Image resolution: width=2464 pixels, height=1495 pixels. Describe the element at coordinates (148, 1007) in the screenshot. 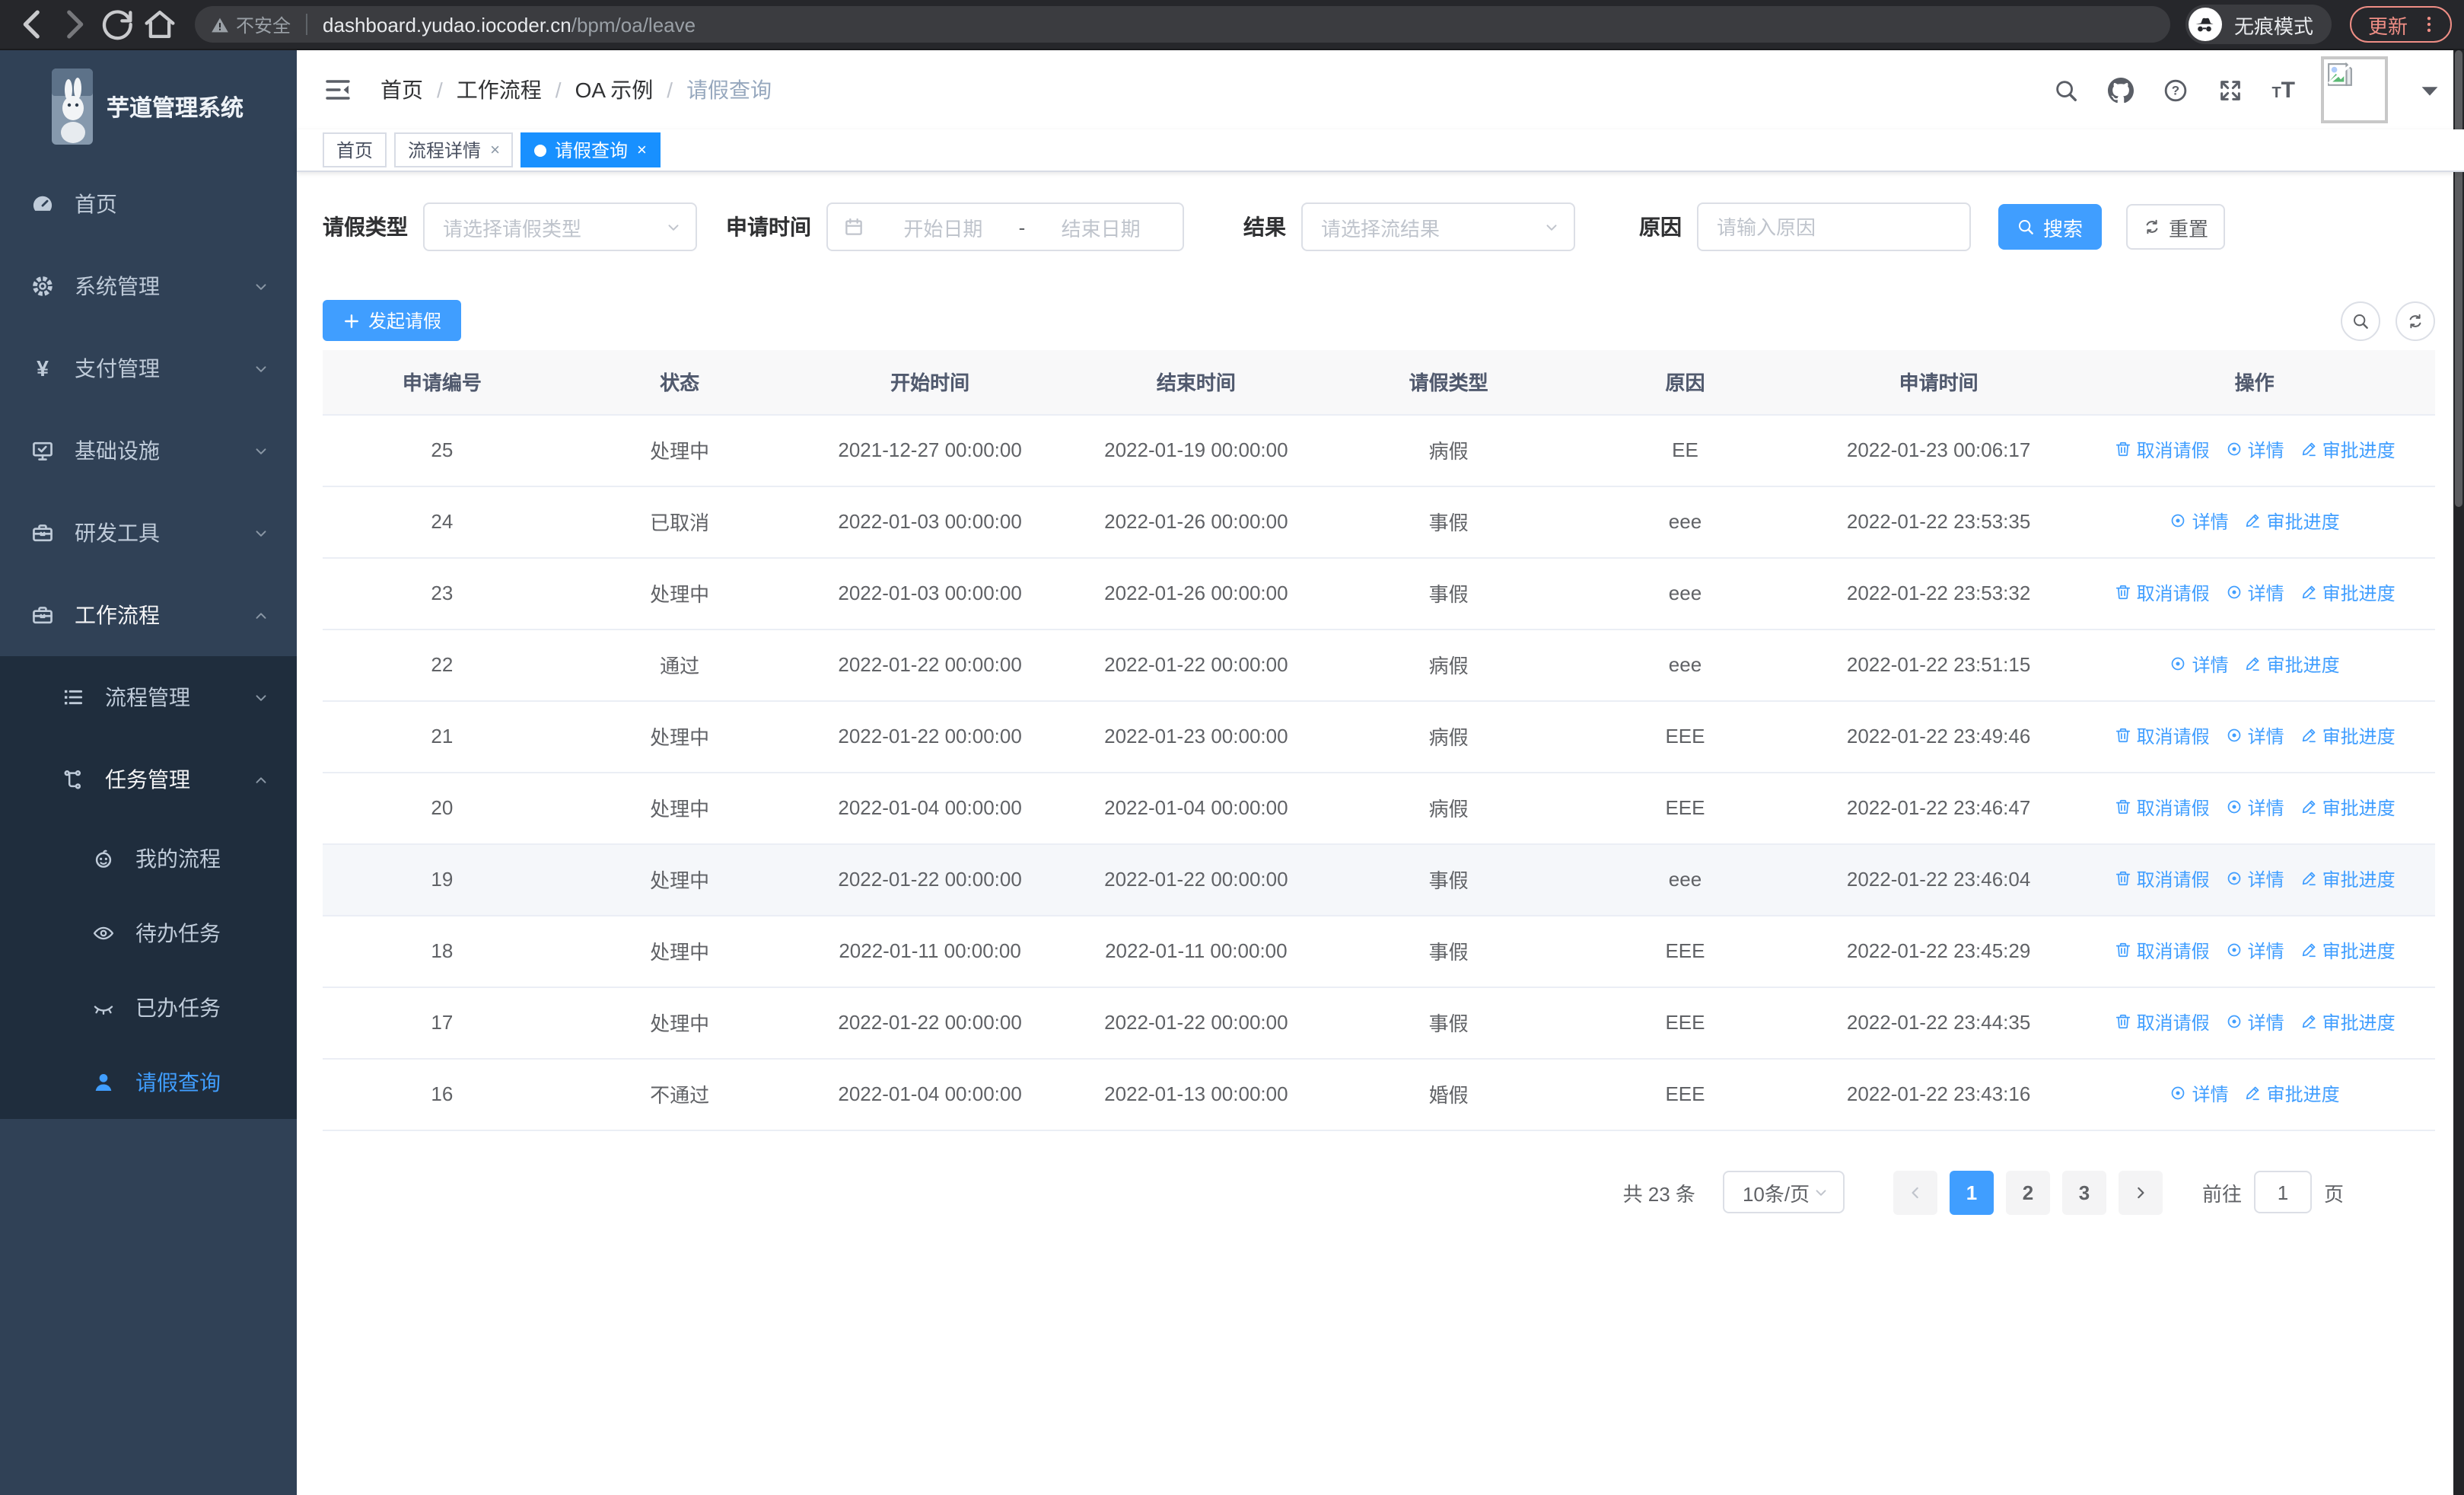

I see `sidebar-item-done-task: 已办任务` at that location.